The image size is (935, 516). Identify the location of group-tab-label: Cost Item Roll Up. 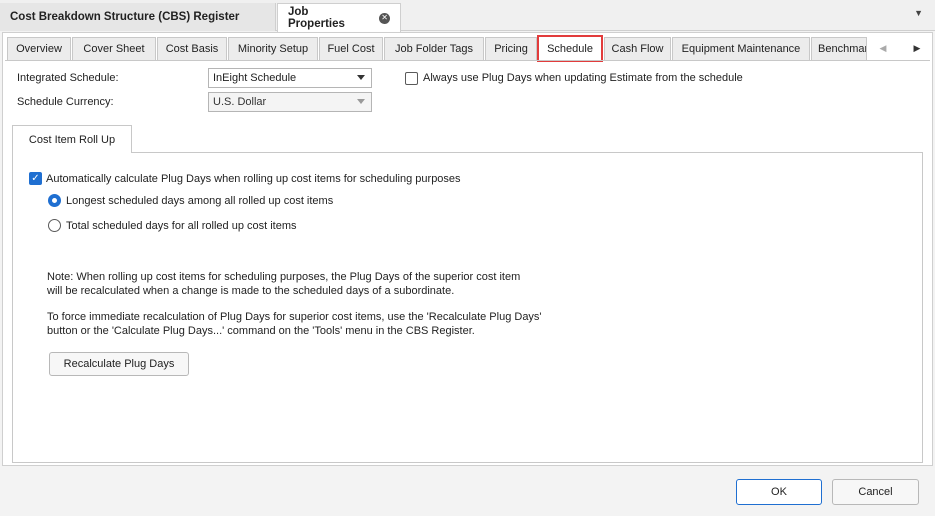
(72, 139).